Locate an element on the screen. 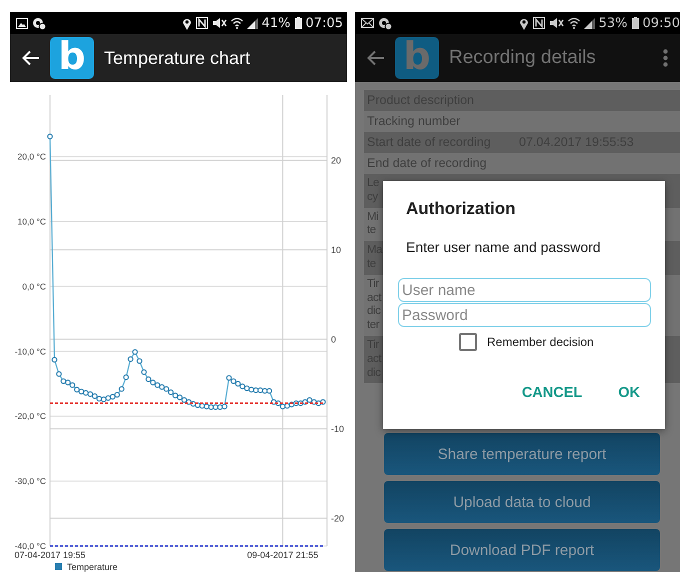 The width and height of the screenshot is (680, 572). action-button: Share temperature report is located at coordinates (522, 454).